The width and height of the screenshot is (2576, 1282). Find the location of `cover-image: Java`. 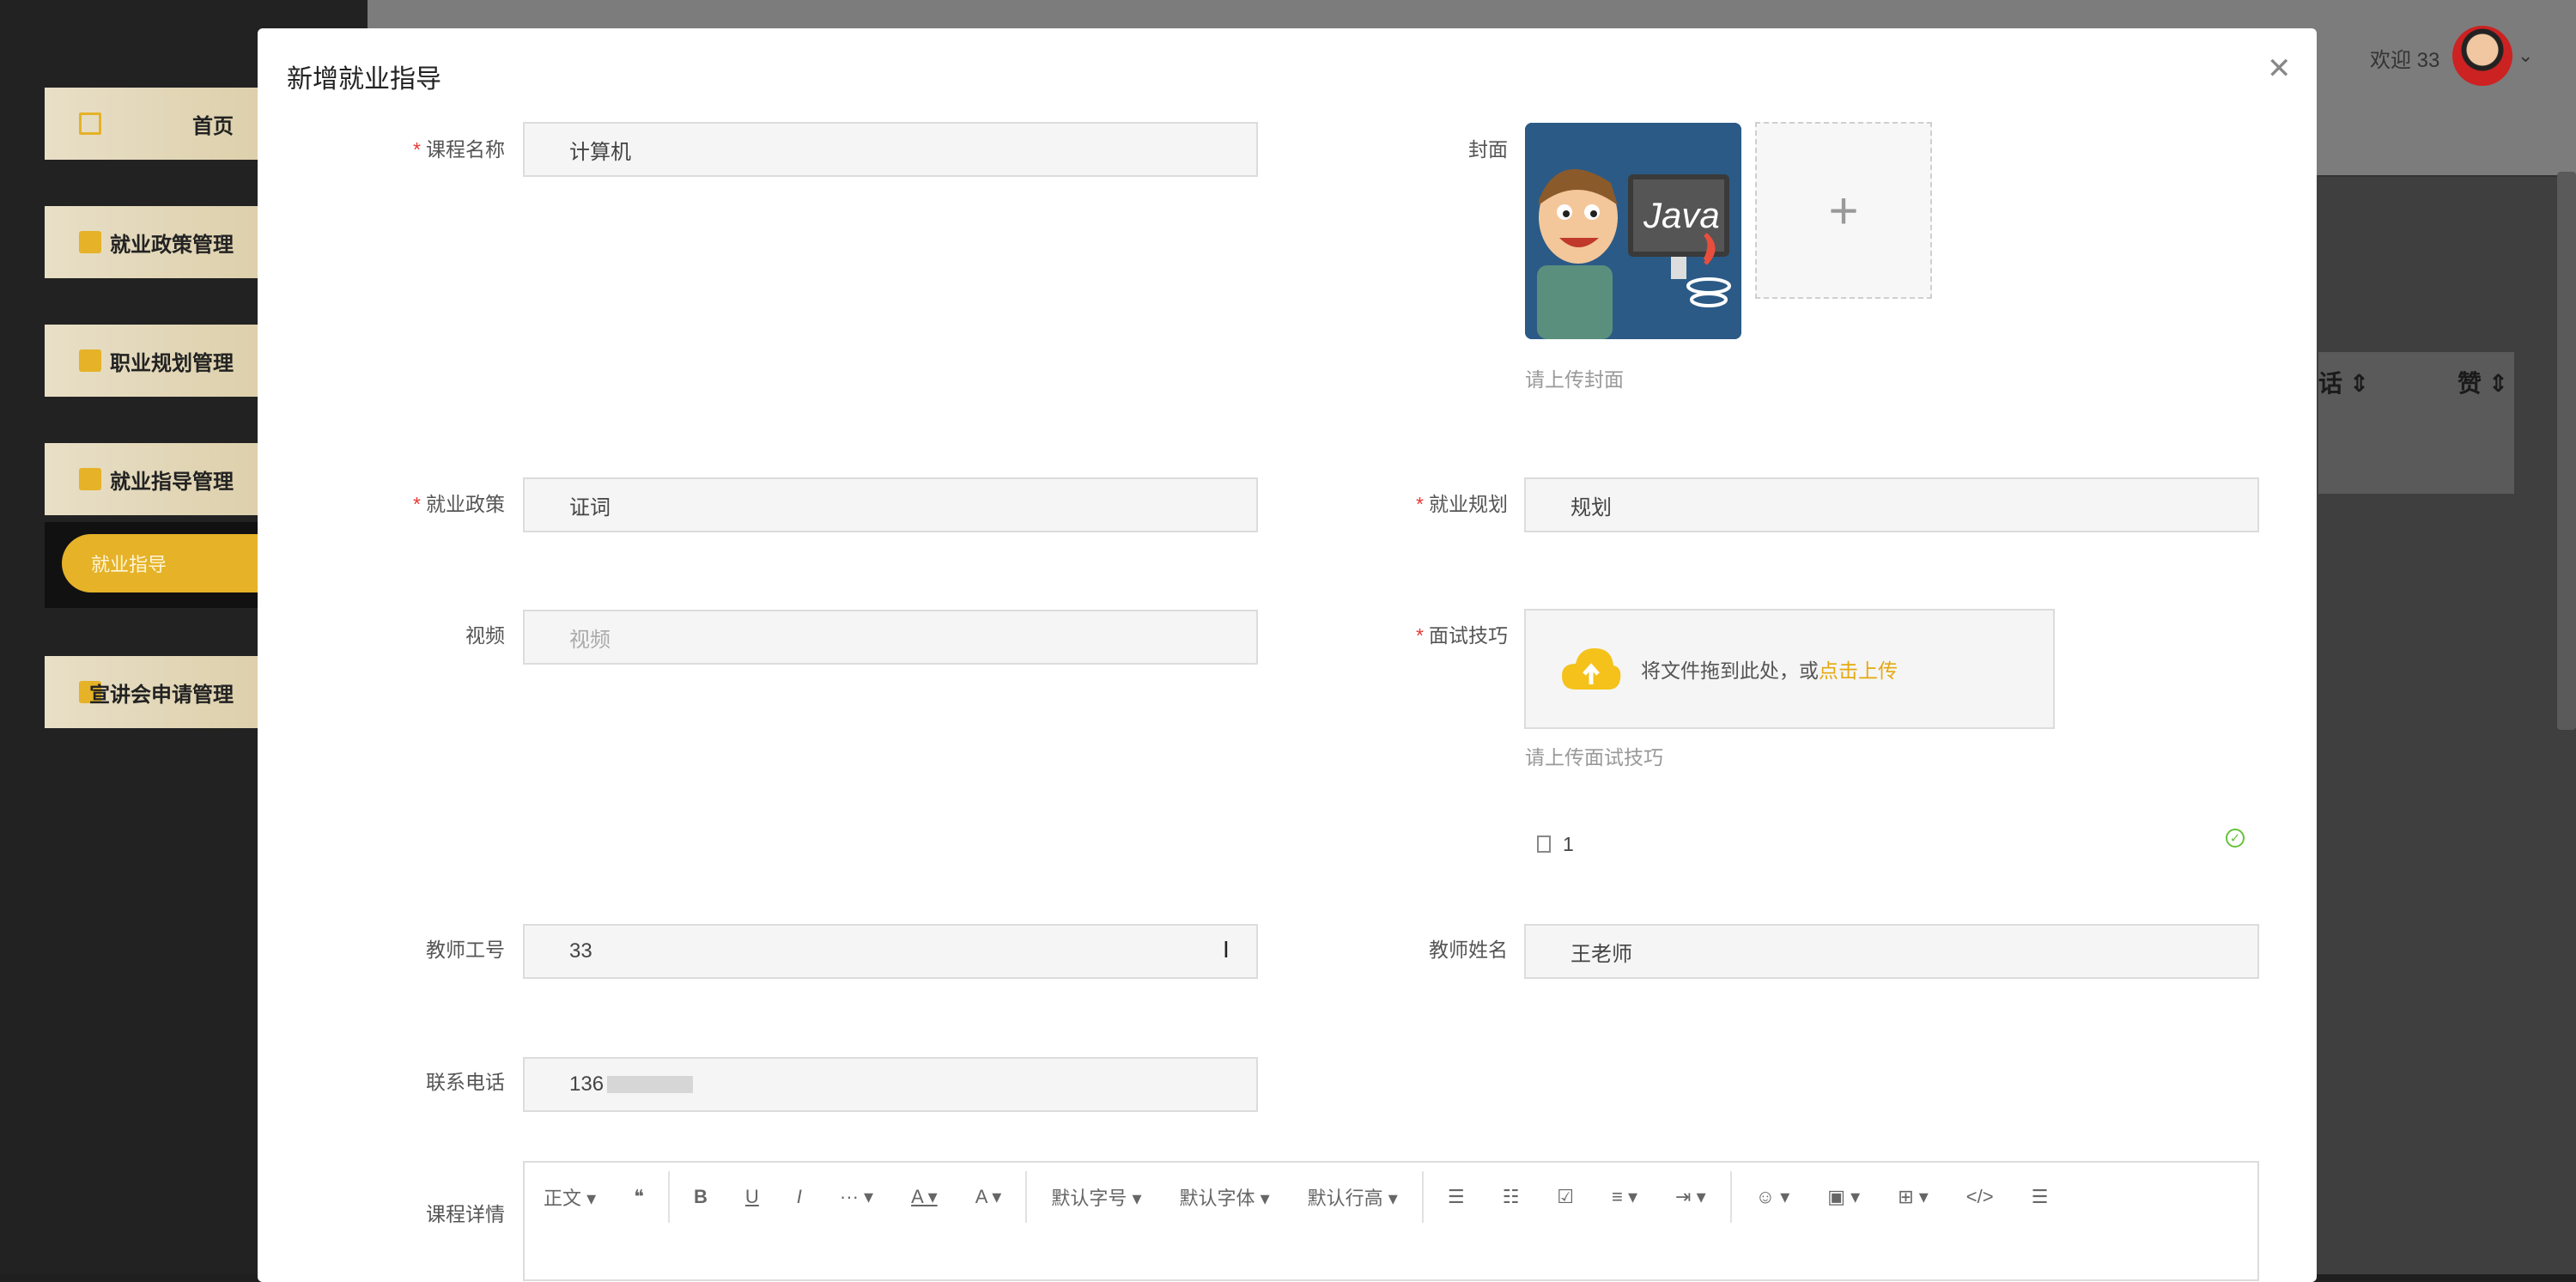

cover-image: Java is located at coordinates (1633, 231).